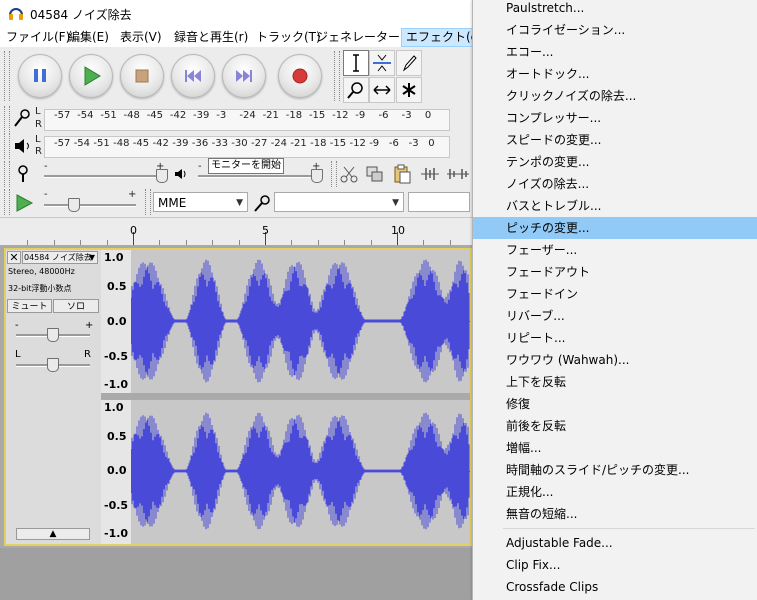 Image resolution: width=757 pixels, height=600 pixels. Describe the element at coordinates (162, 176) in the screenshot. I see `input-volume-slider` at that location.